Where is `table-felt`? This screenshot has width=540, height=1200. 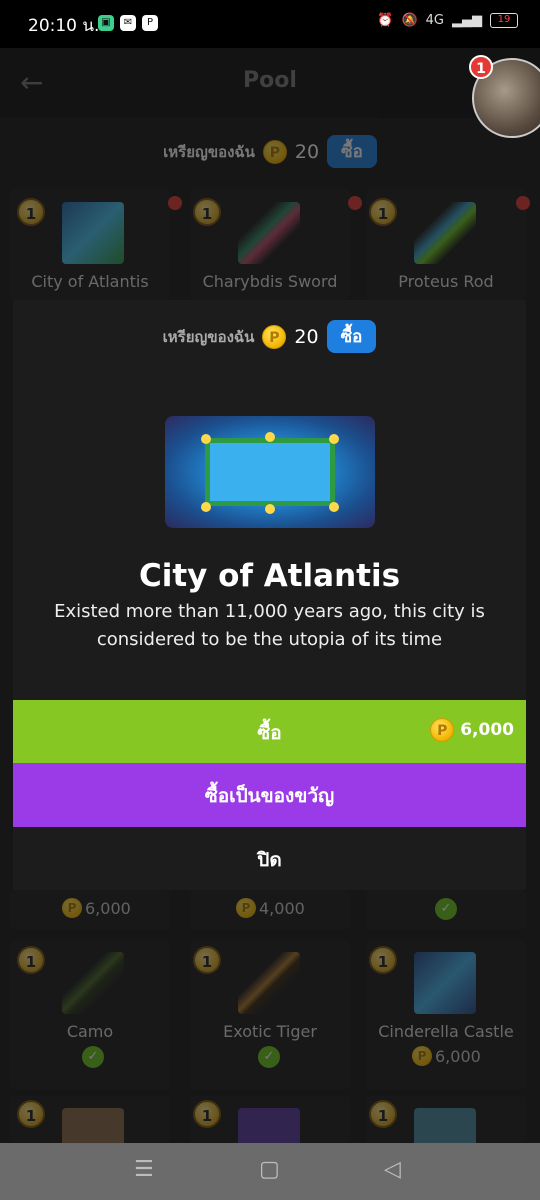
table-felt is located at coordinates (270, 472).